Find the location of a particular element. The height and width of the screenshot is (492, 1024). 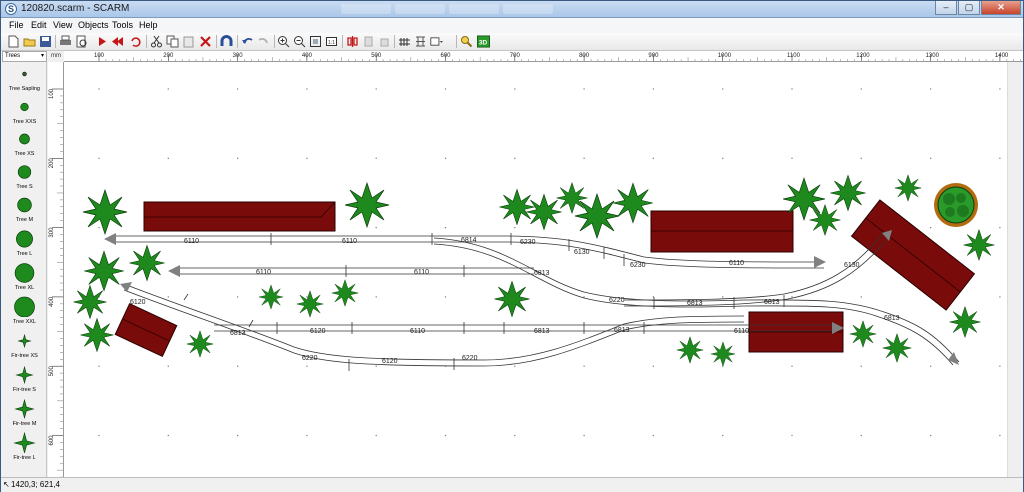

status-bar: ↖ 1420,3; 621,4 is located at coordinates (512, 484).